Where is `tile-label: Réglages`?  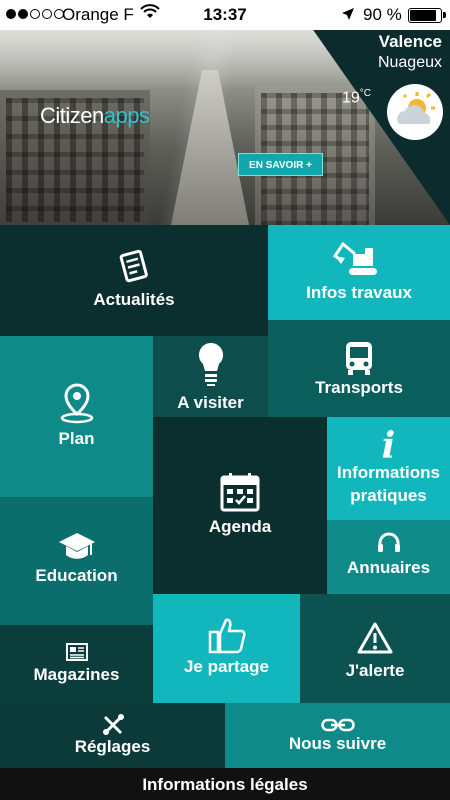 tile-label: Réglages is located at coordinates (112, 746).